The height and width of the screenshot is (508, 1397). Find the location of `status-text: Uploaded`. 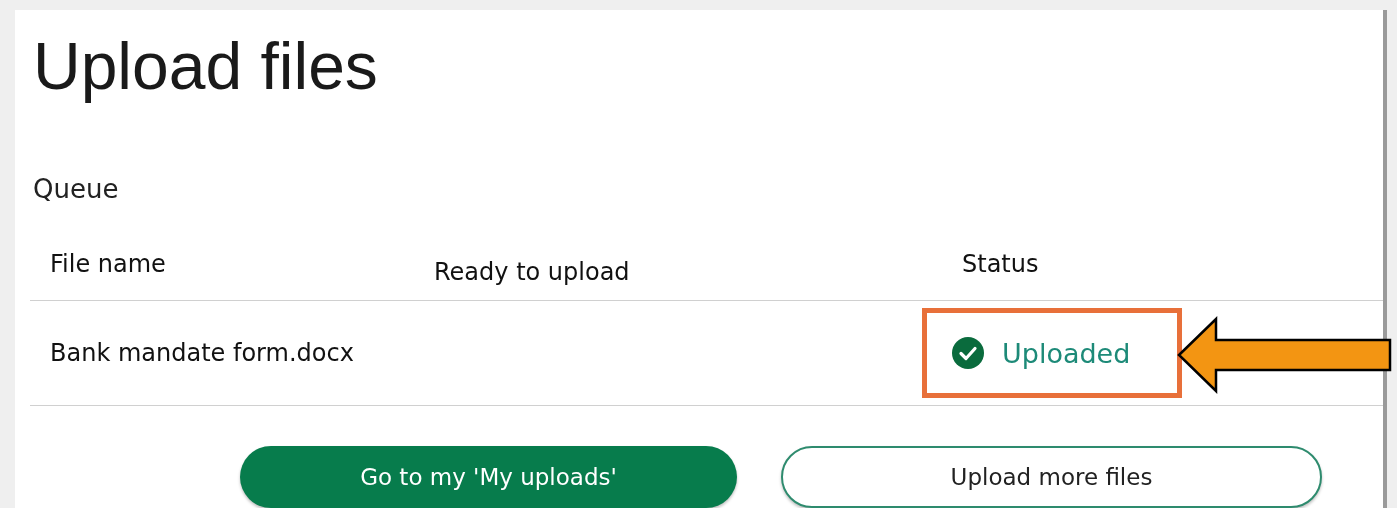

status-text: Uploaded is located at coordinates (1066, 353).